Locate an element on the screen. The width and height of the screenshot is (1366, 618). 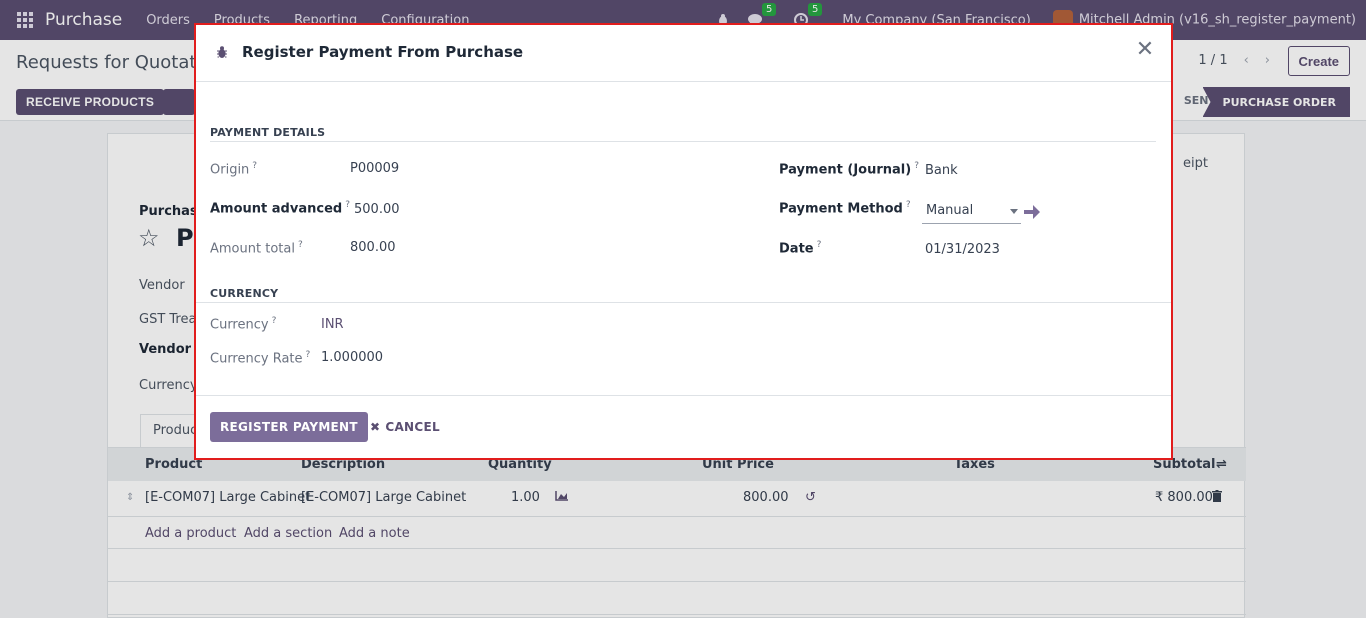
payment-method-select: Manual is located at coordinates (971, 212).